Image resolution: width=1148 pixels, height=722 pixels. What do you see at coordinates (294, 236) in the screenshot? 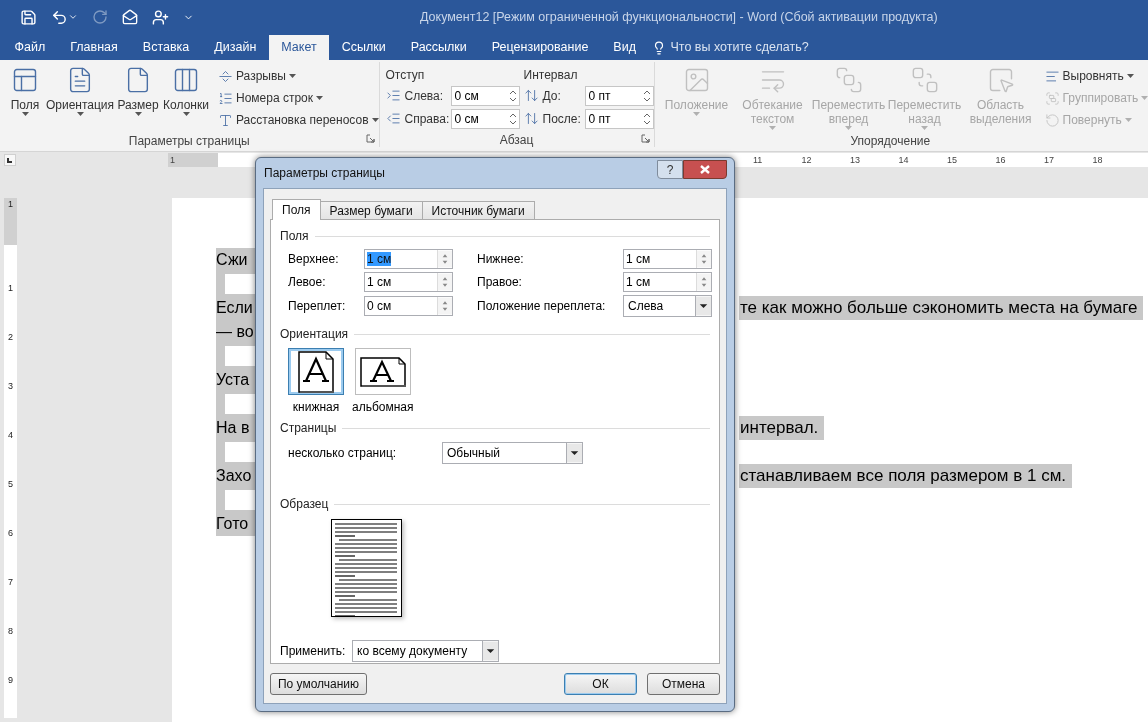
I see `section-heading: Поля` at bounding box center [294, 236].